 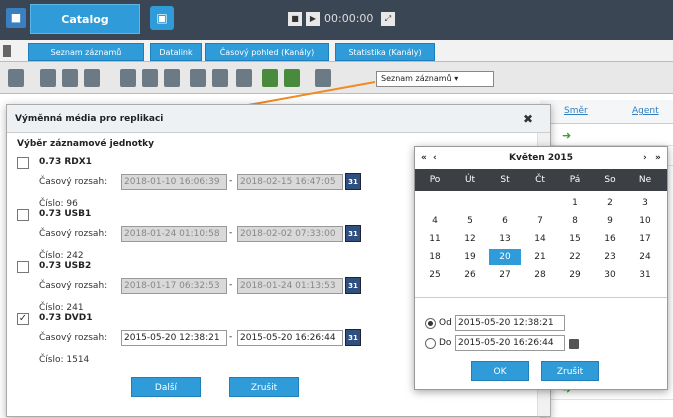 What do you see at coordinates (387, 19) in the screenshot?
I see `expand-icon: ⤢` at bounding box center [387, 19].